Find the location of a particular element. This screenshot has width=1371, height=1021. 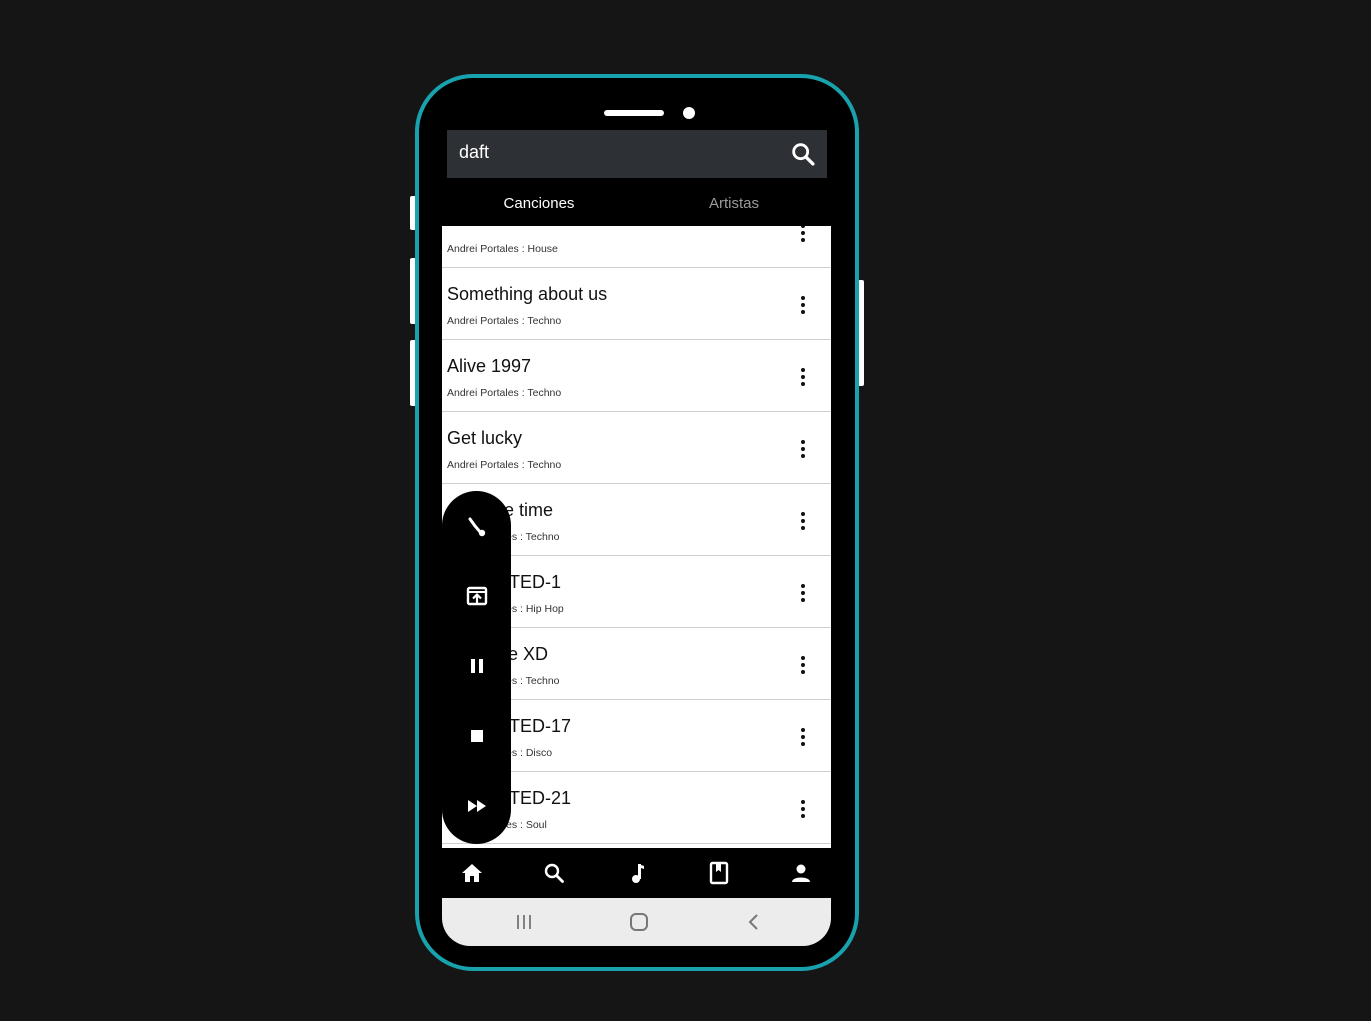

music-note-icon is located at coordinates (637, 873).